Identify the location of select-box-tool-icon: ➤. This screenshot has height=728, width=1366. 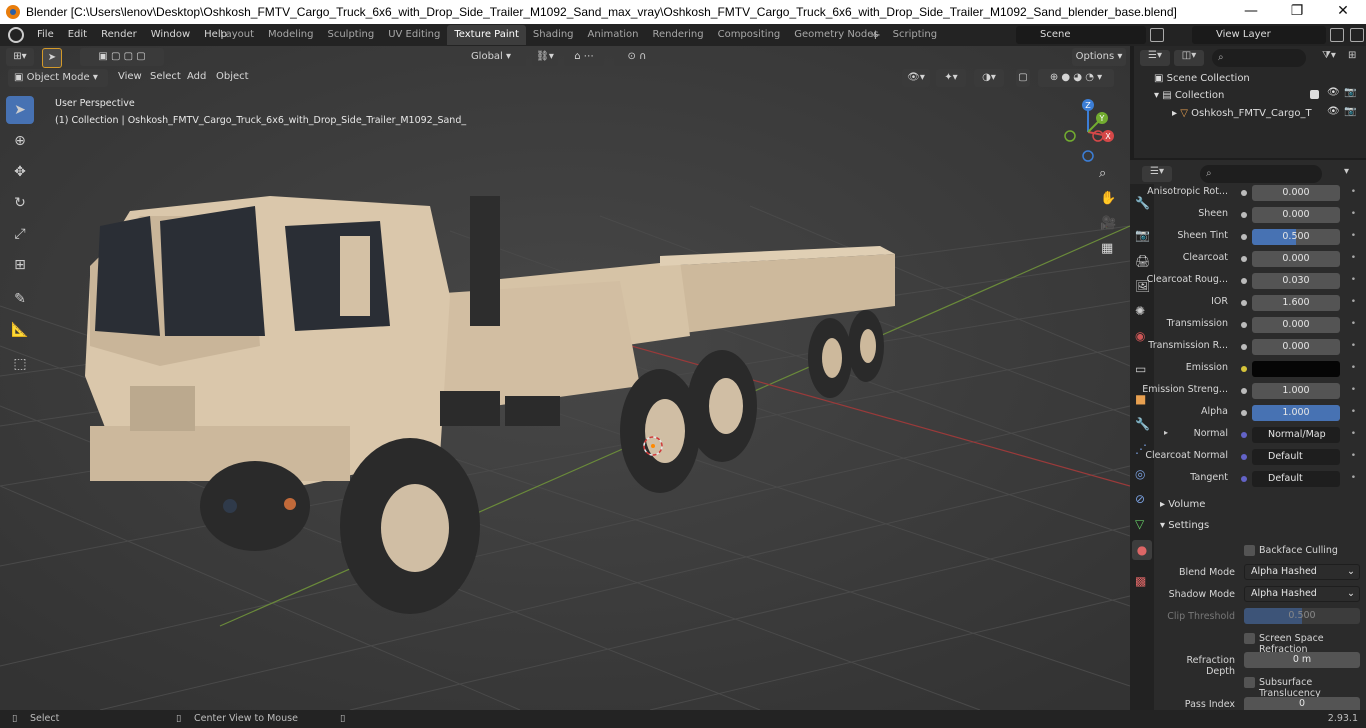
(20, 110).